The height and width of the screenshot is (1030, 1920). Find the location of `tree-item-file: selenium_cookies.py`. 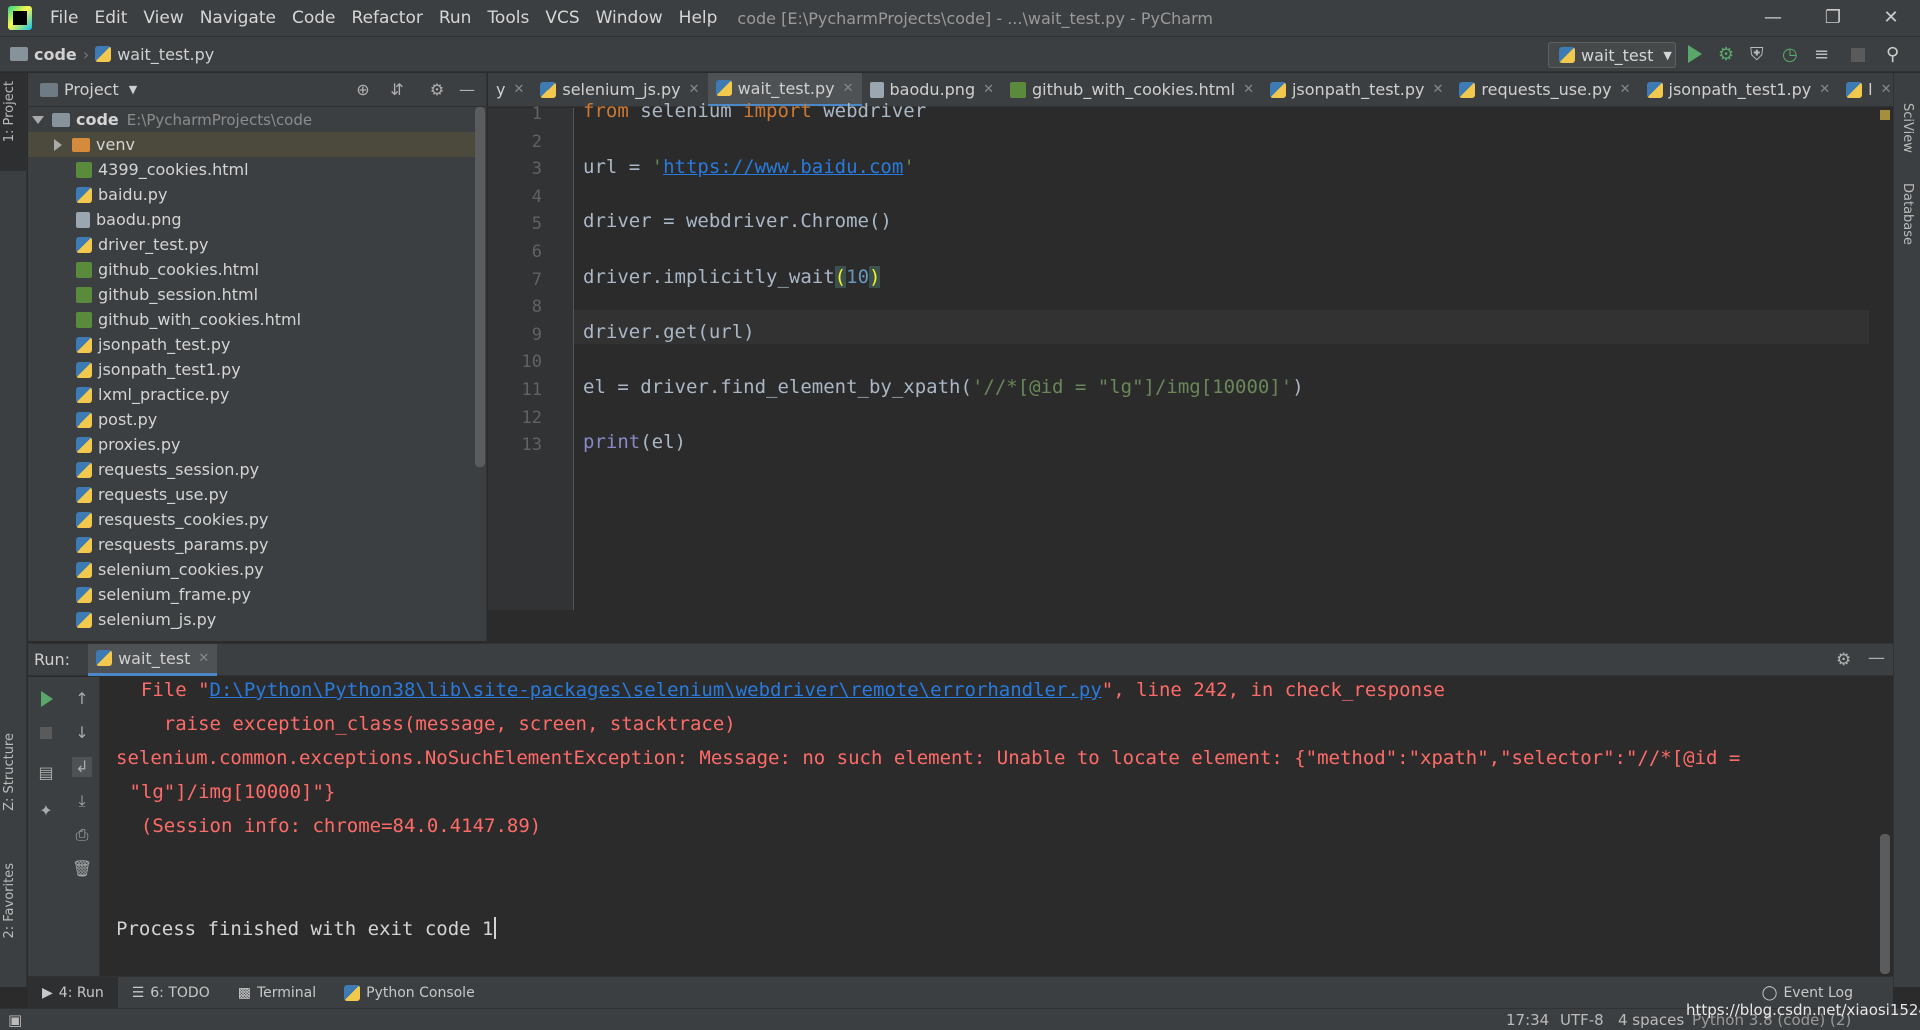

tree-item-file: selenium_cookies.py is located at coordinates (252, 569).